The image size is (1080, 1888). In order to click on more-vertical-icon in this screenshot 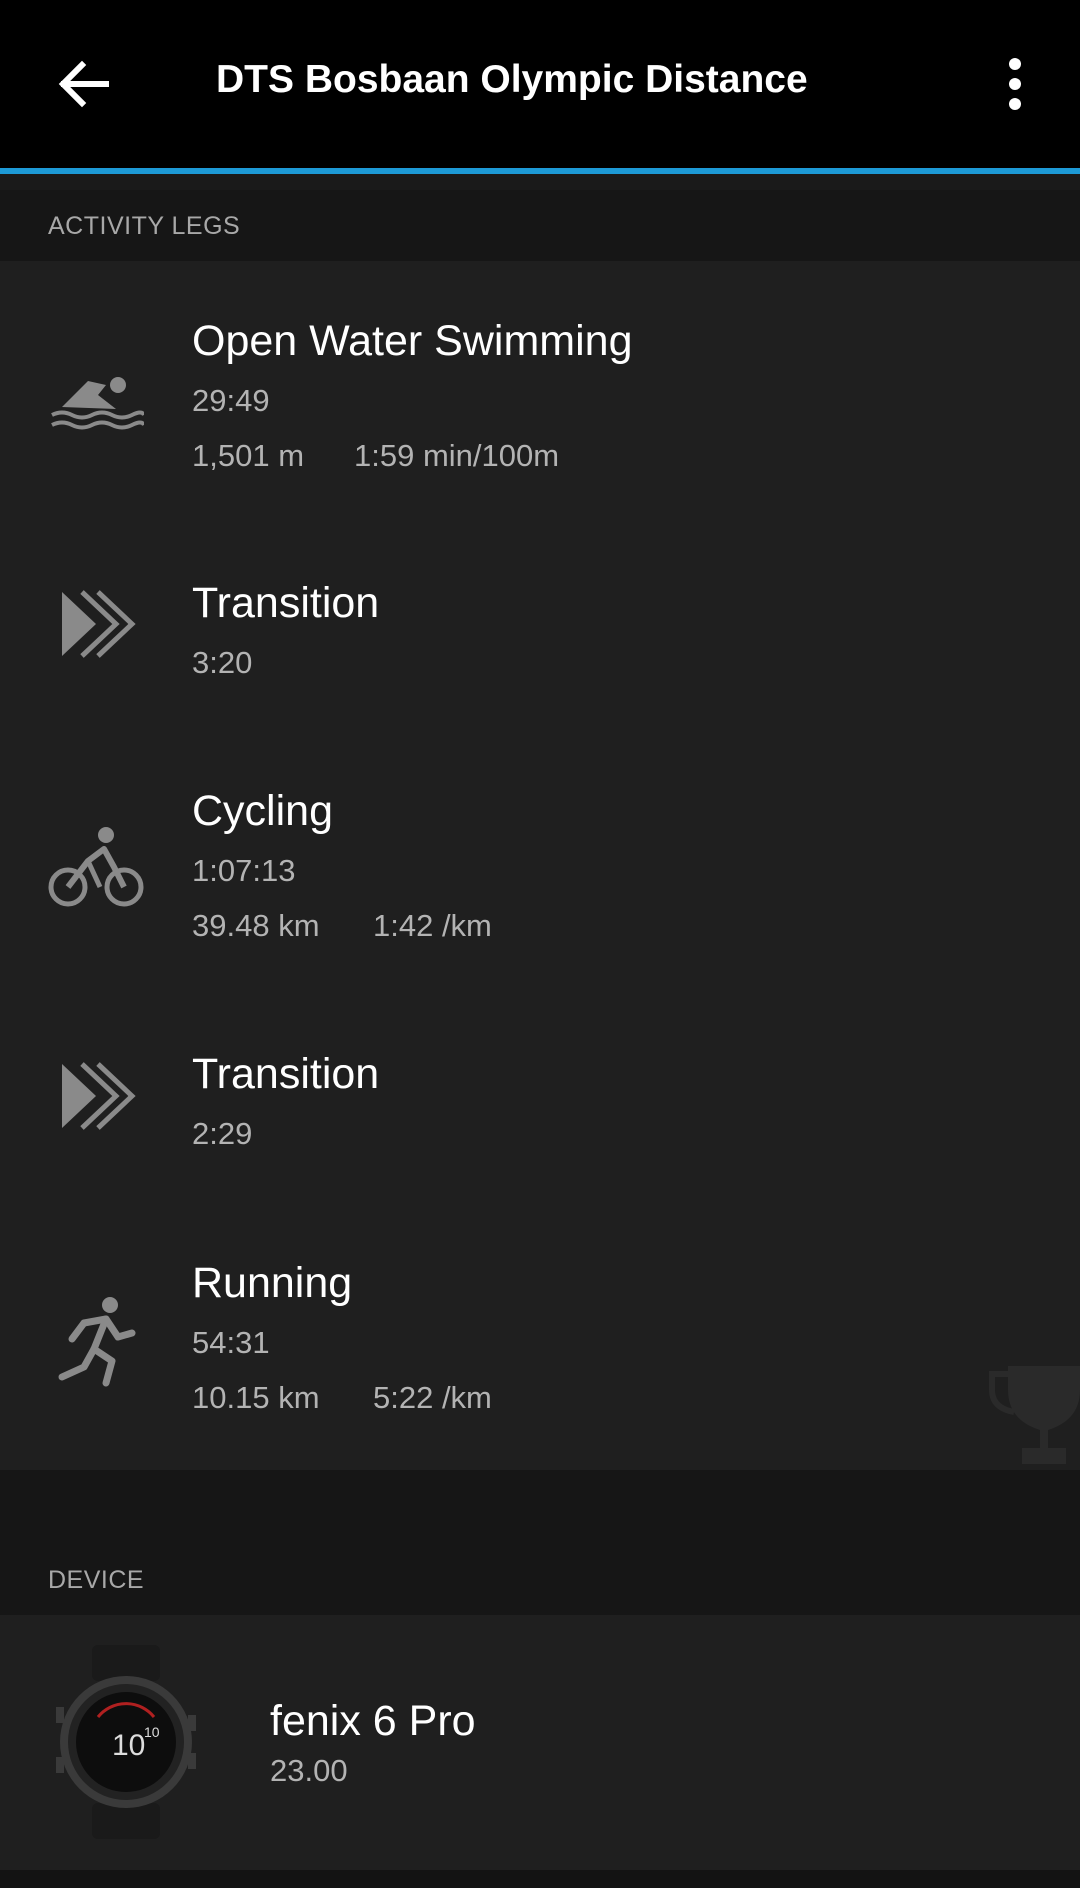, I will do `click(1015, 84)`.